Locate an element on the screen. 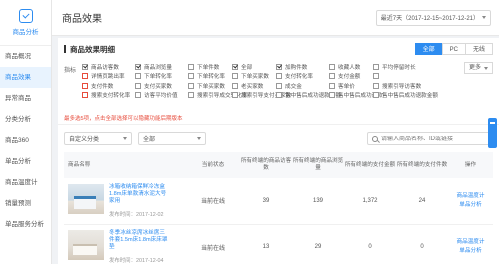 This screenshot has width=499, height=264. metric-option: 下单件数 is located at coordinates (210, 67).